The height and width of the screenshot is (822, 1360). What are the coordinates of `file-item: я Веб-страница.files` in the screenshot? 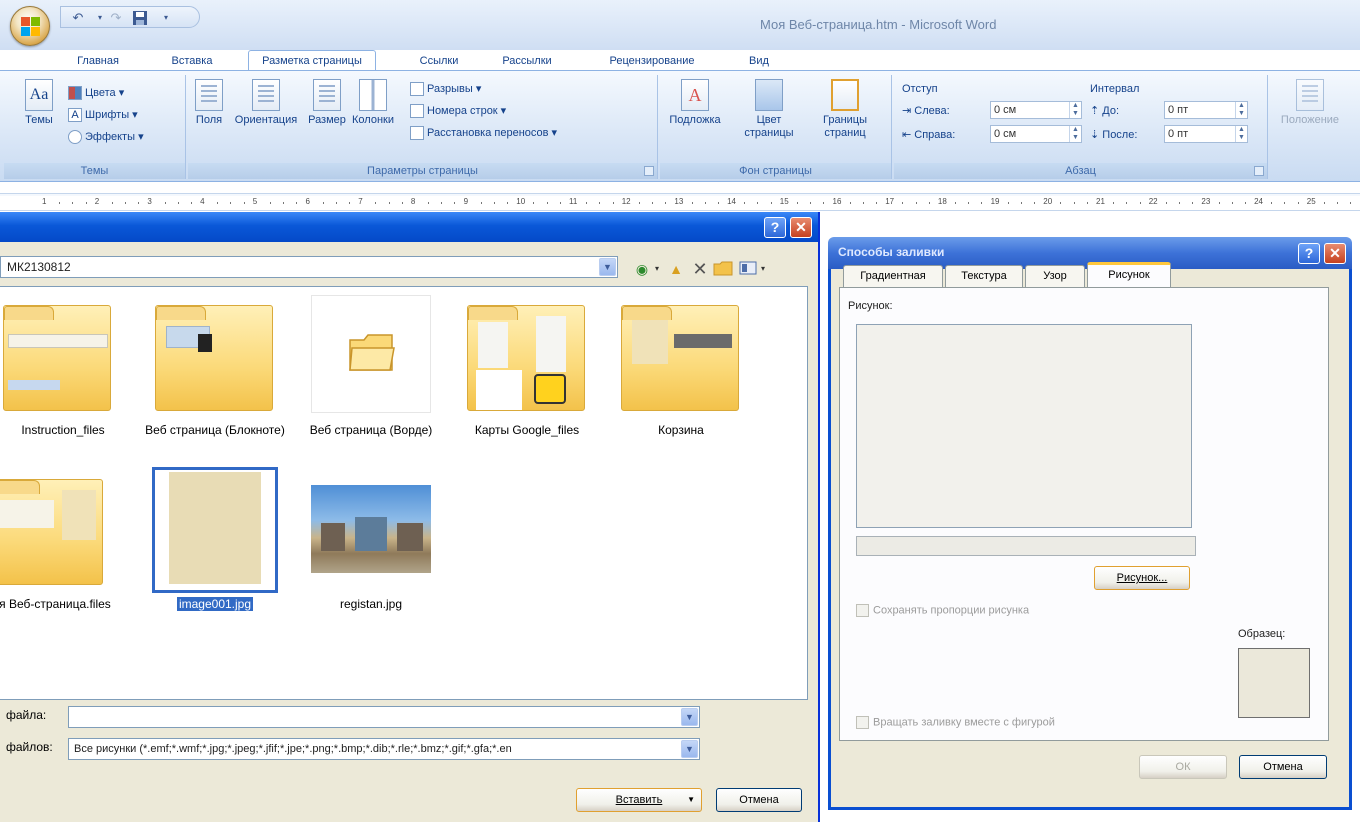 It's located at (65, 540).